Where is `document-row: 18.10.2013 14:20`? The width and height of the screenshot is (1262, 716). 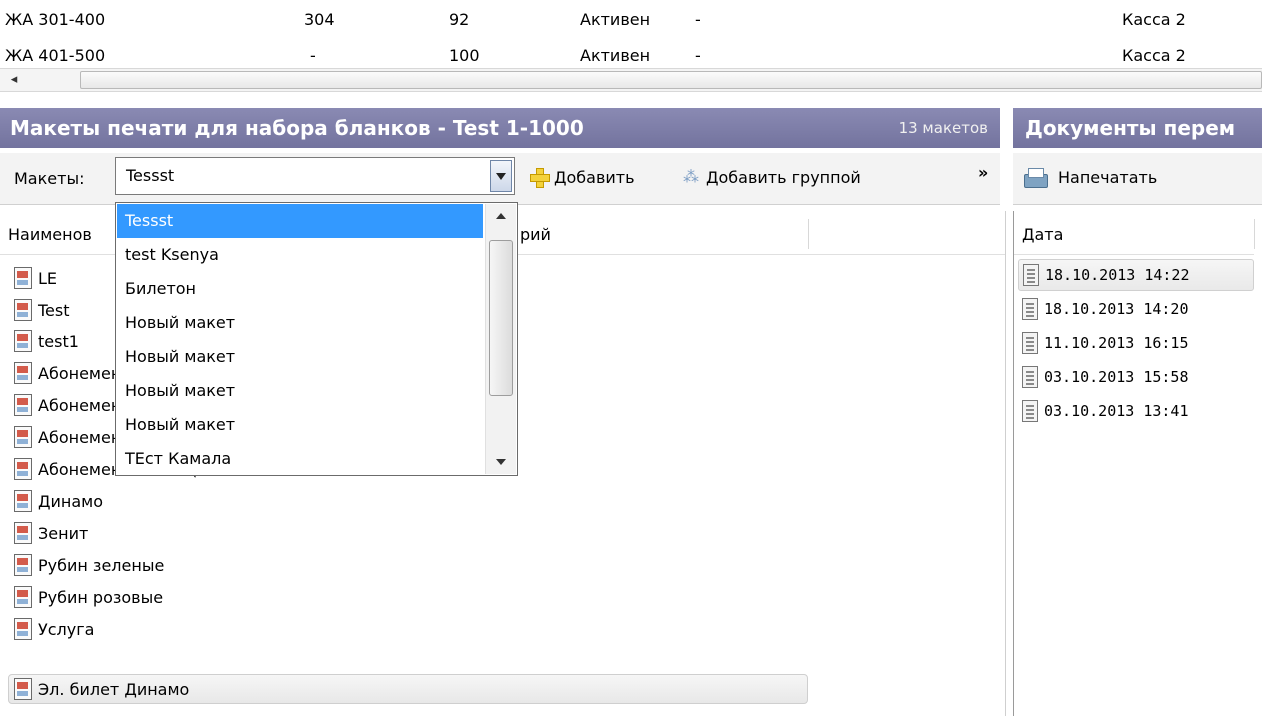 document-row: 18.10.2013 14:20 is located at coordinates (1105, 309).